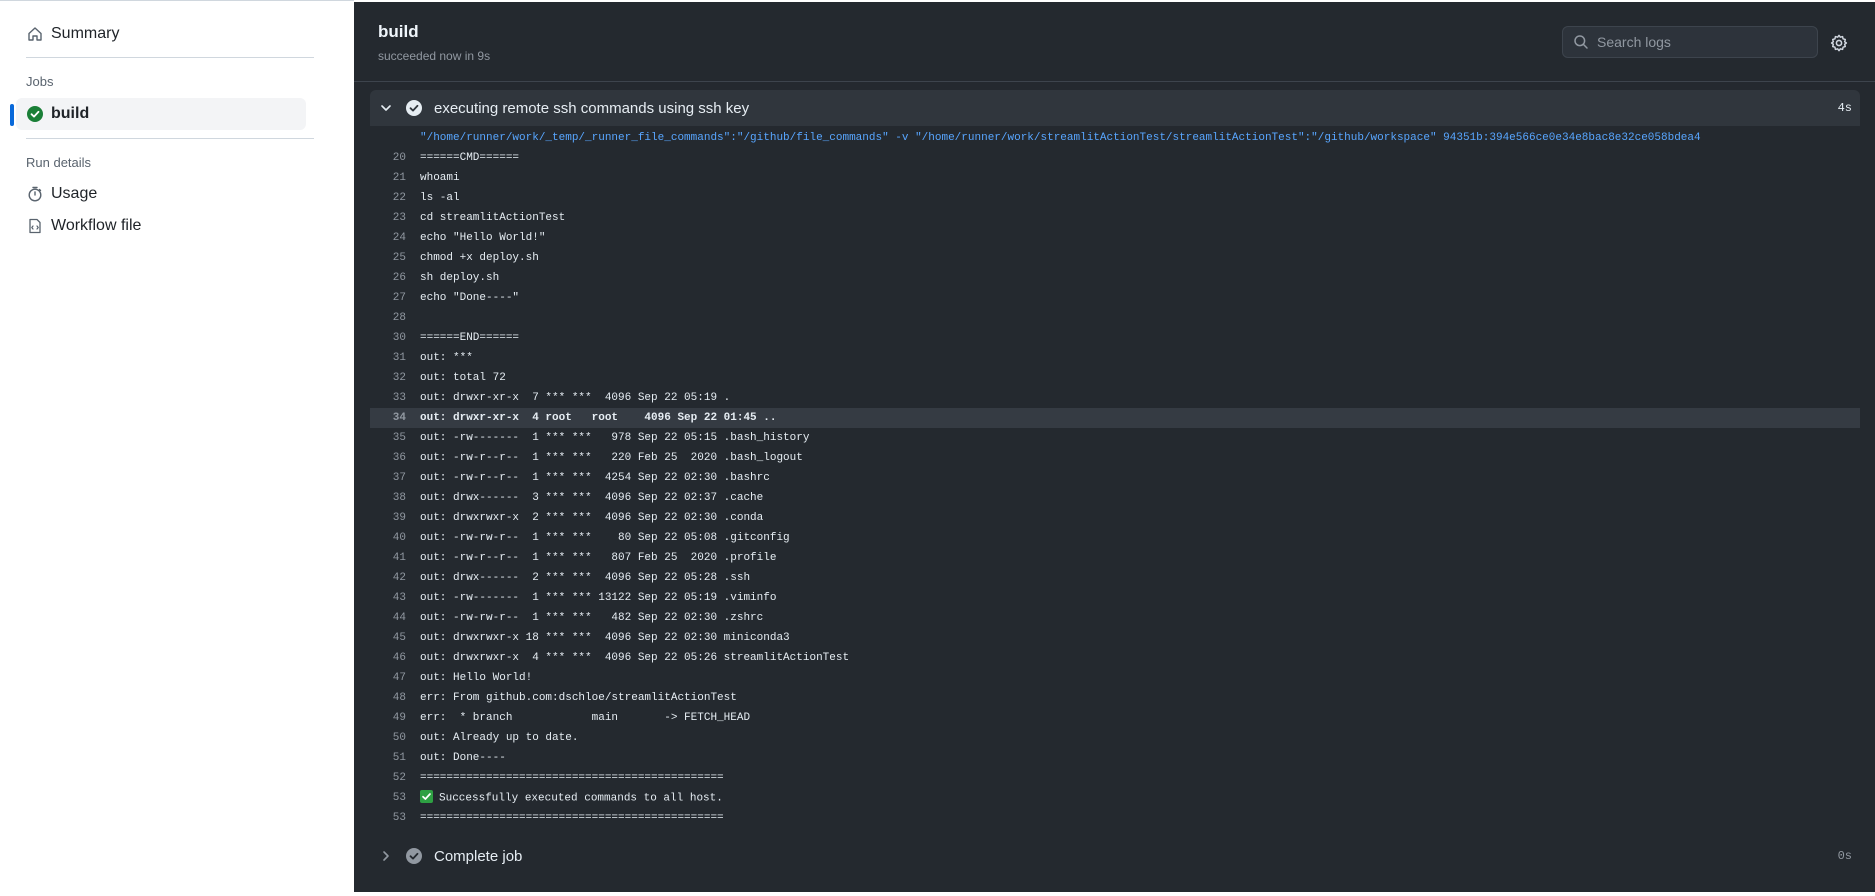  Describe the element at coordinates (395, 778) in the screenshot. I see `line-number: 52` at that location.